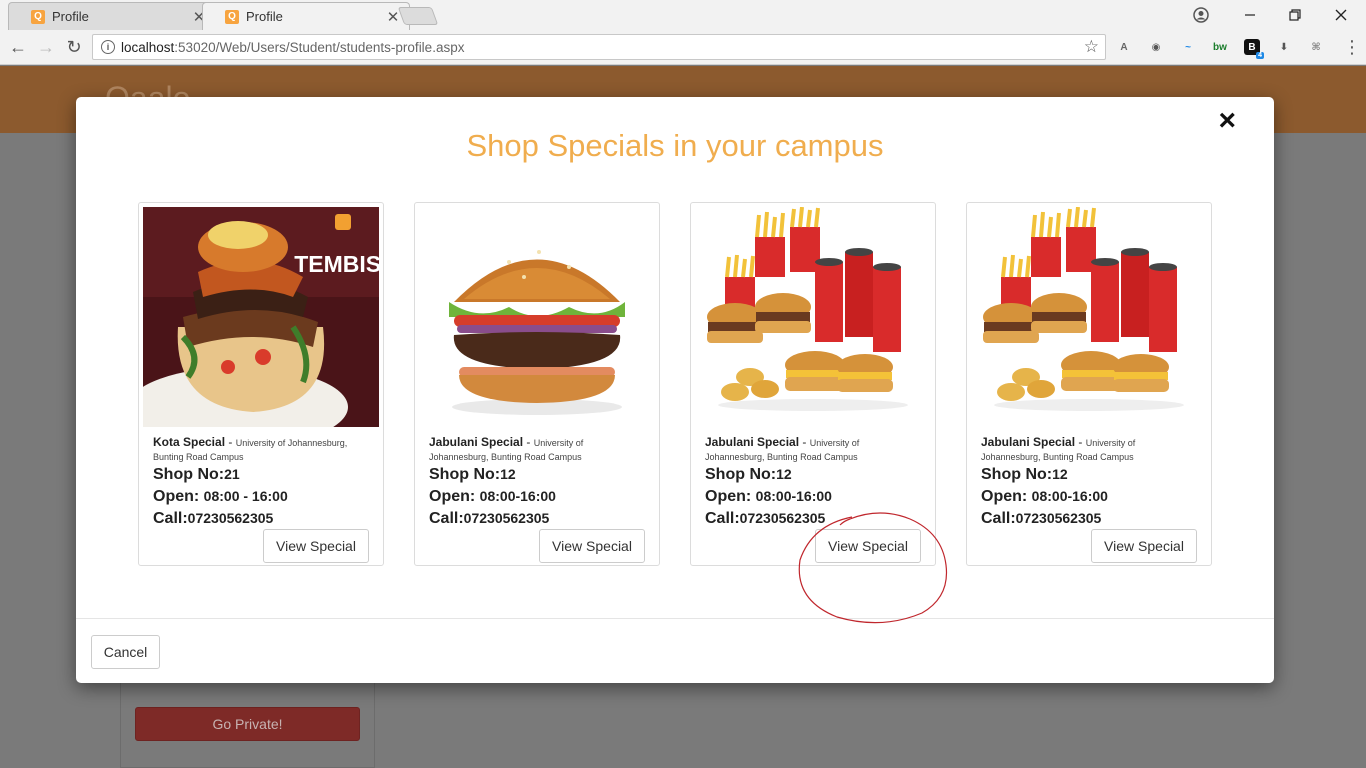  Describe the element at coordinates (148, 47) in the screenshot. I see `url-host: localhost` at that location.